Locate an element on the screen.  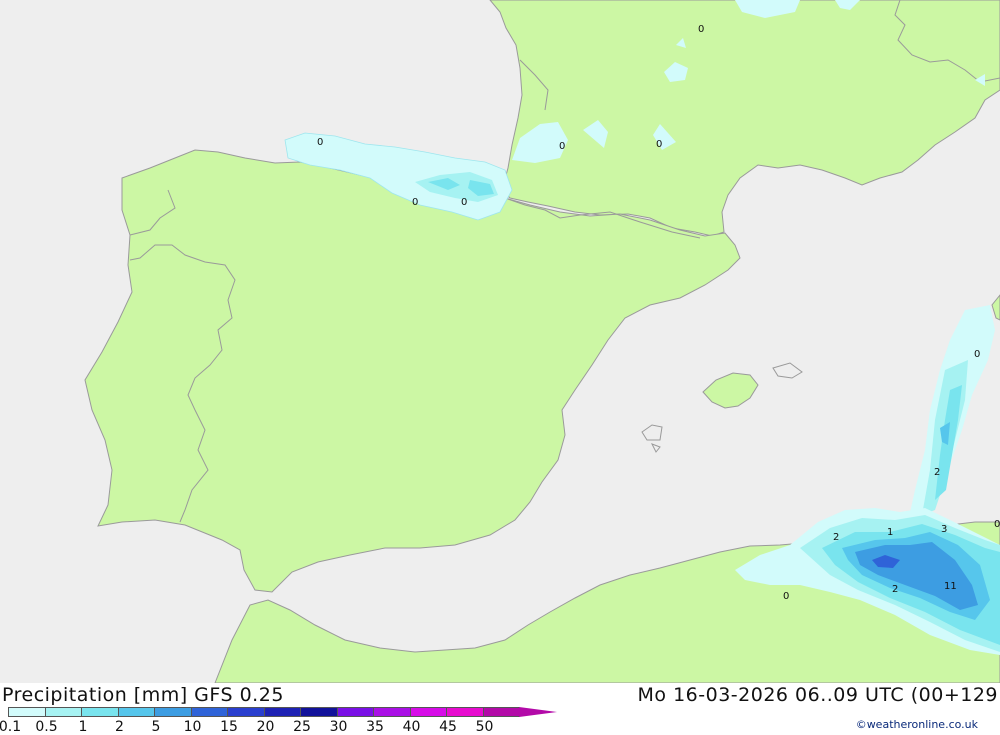
contour-label: 3 is located at coordinates (944, 529).